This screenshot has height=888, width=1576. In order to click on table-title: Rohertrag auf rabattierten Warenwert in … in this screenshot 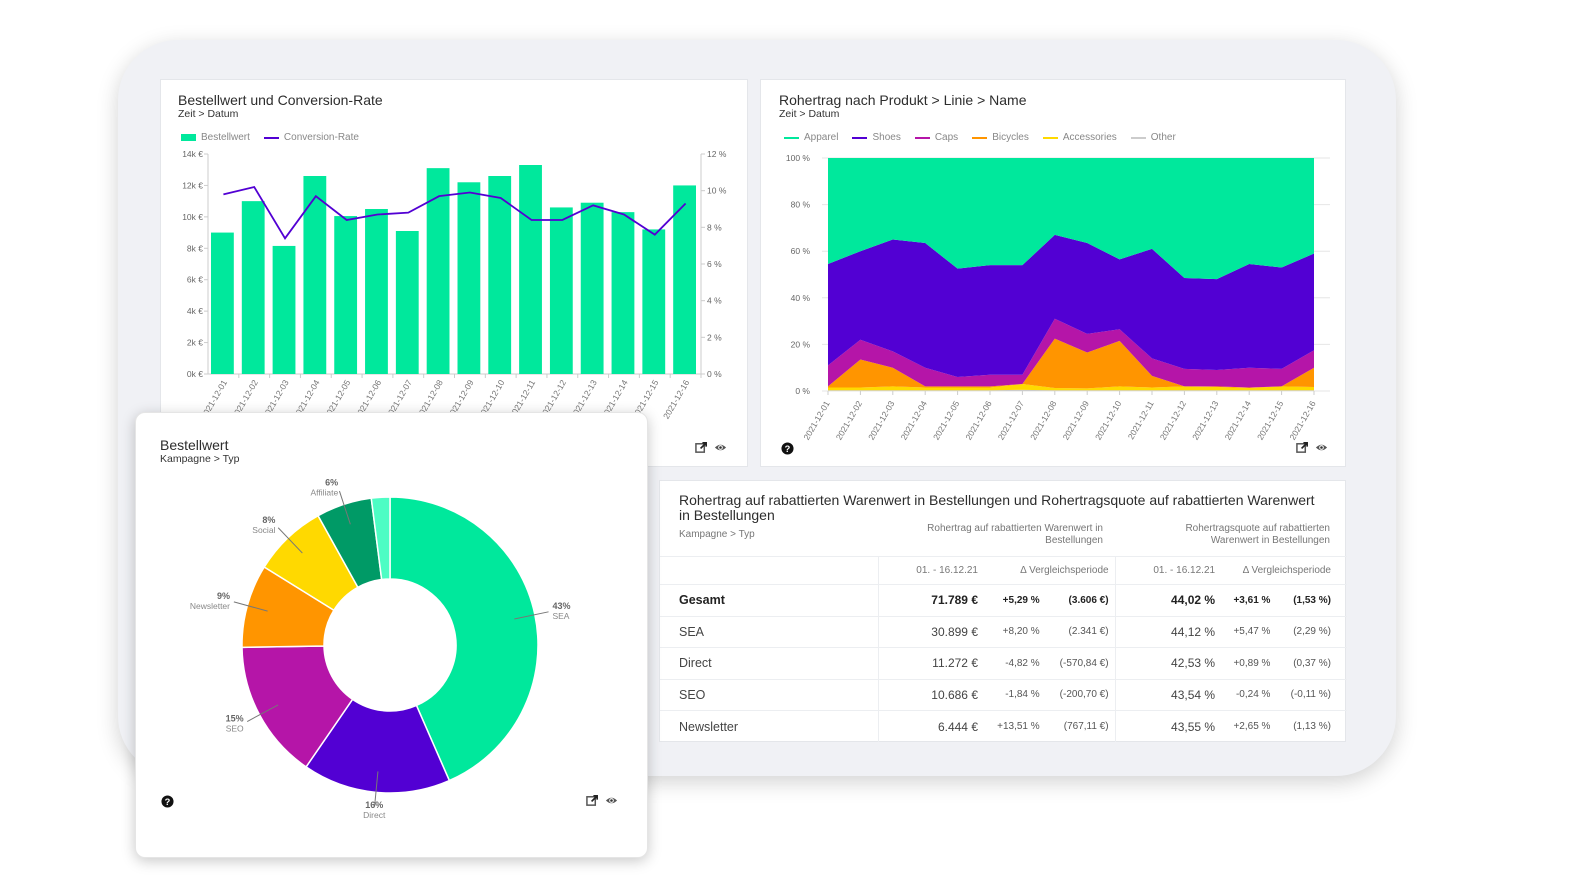, I will do `click(997, 507)`.